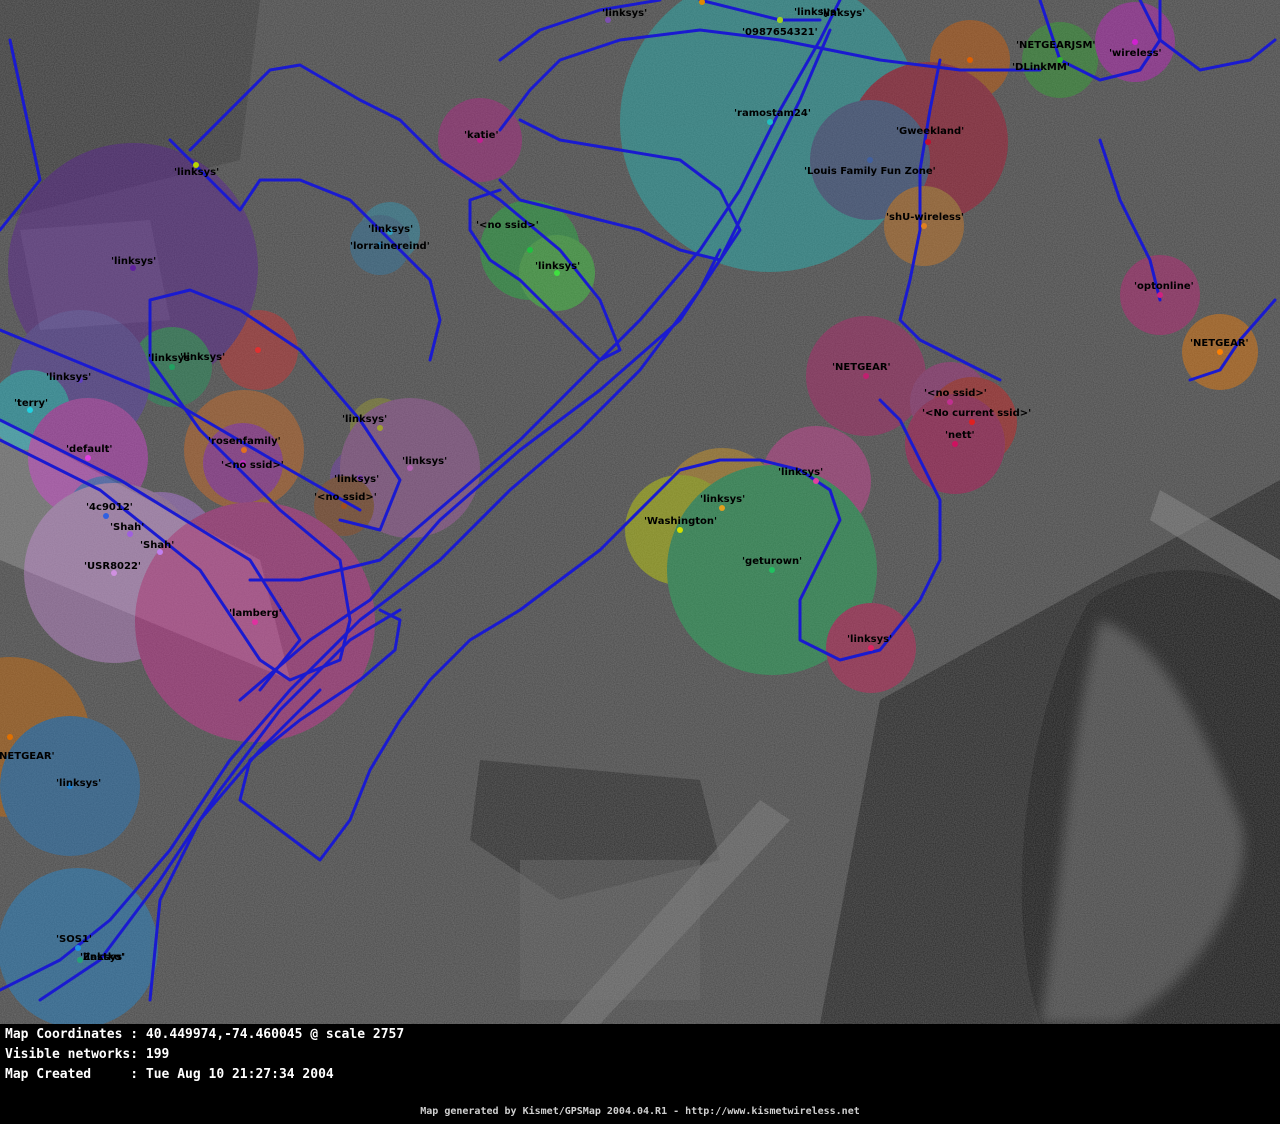 The image size is (1280, 1124). I want to click on visible-networks-value: 199, so click(157, 1054).